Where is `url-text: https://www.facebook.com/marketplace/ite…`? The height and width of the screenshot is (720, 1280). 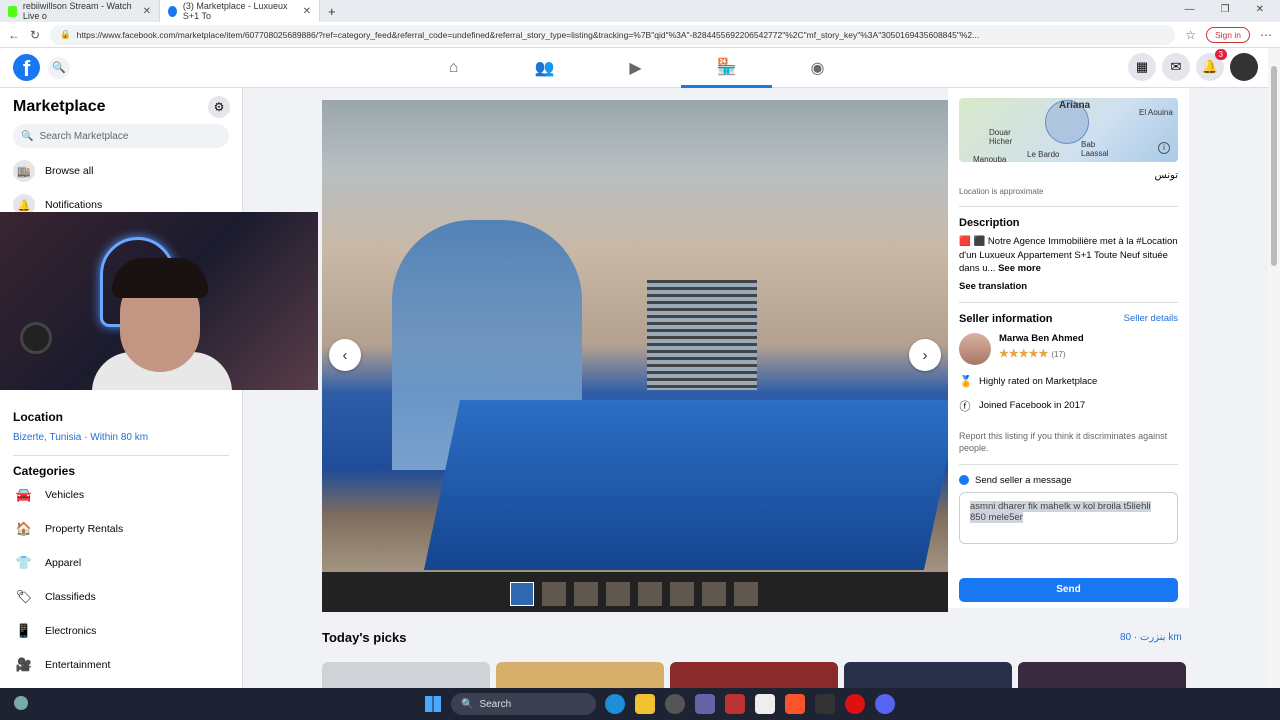
url-text: https://www.facebook.com/marketplace/ite… is located at coordinates (528, 34).